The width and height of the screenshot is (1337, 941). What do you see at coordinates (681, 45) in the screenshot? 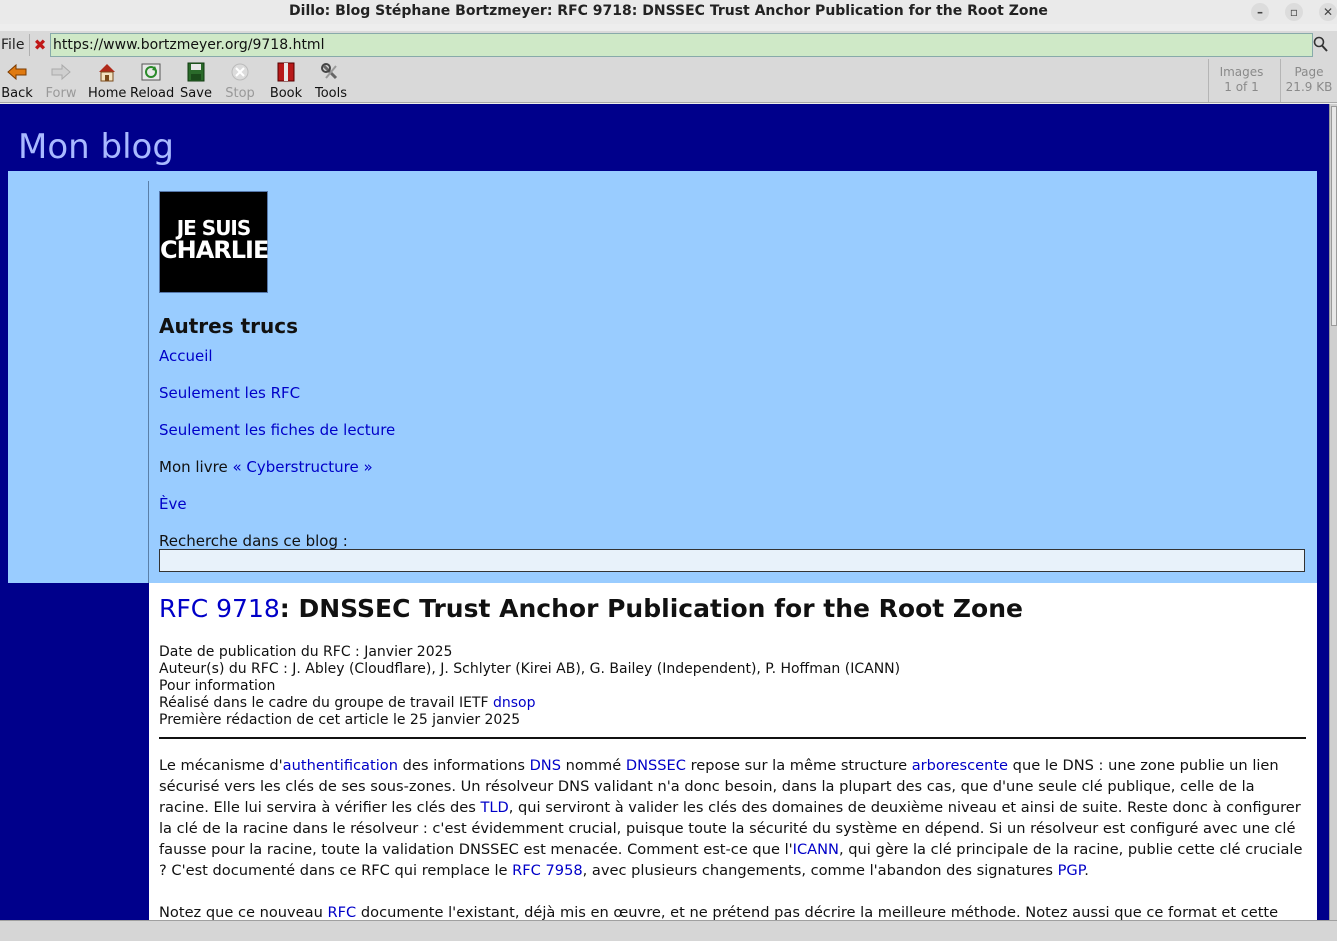
I see `url-input: https://www.bortzmeyer.org/9718.html` at bounding box center [681, 45].